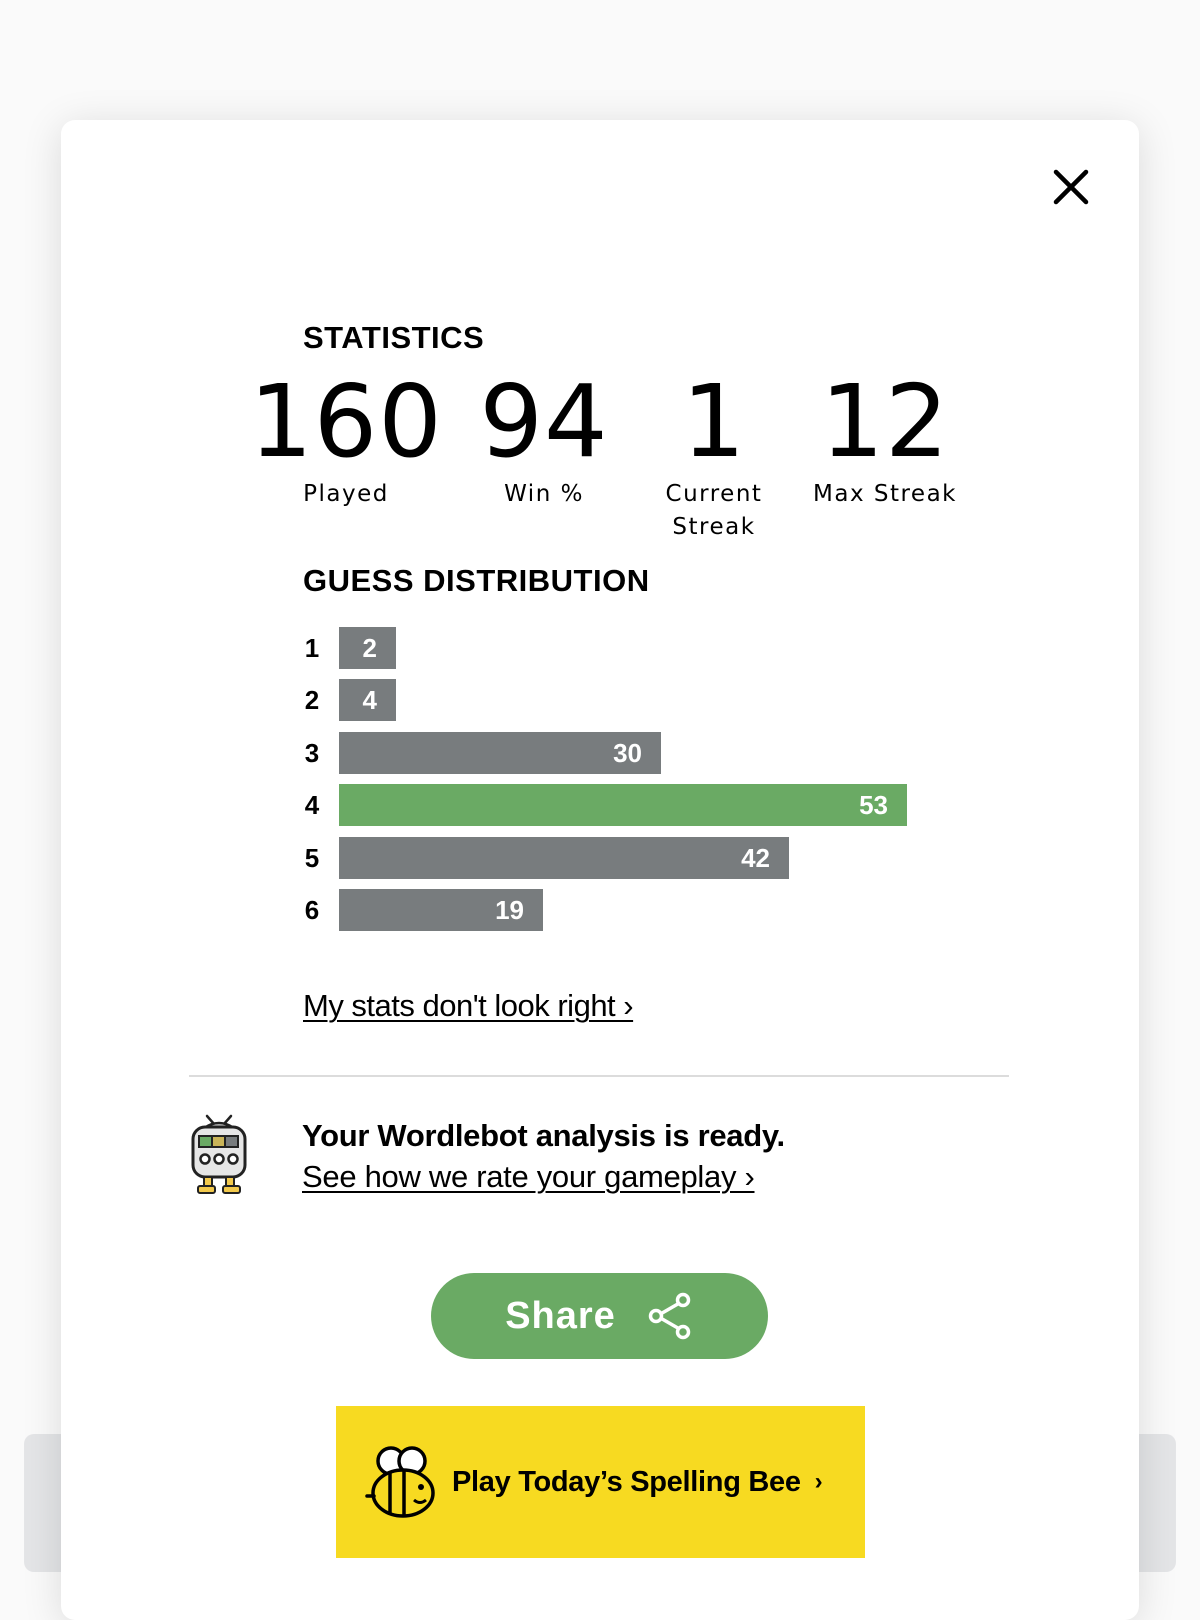  What do you see at coordinates (626, 1481) in the screenshot?
I see `spelling-bee-label: Play Today’s Spelling Bee` at bounding box center [626, 1481].